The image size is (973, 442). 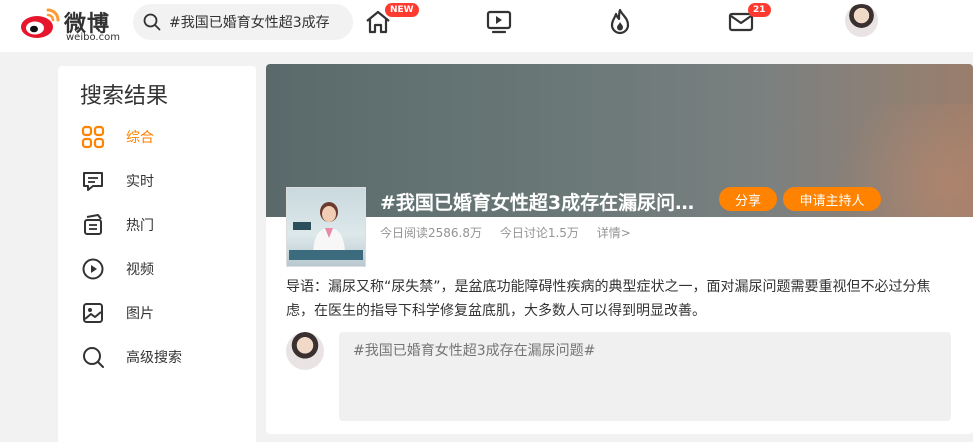 I want to click on apply-host-button: 申请主持人, so click(x=832, y=199).